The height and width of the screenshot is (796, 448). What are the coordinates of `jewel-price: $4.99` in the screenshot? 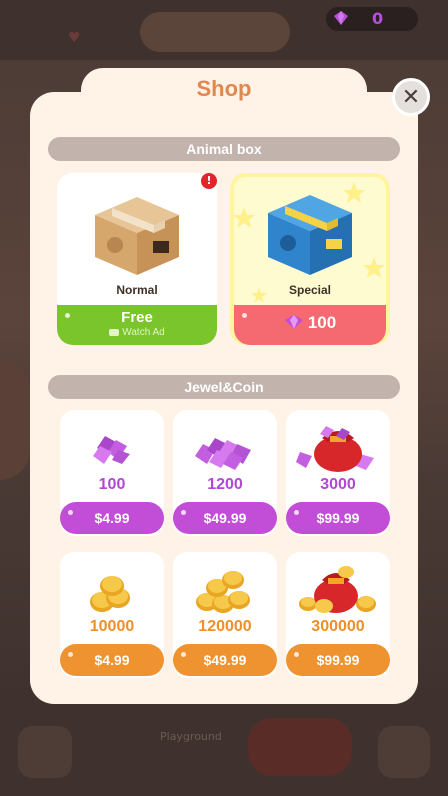 It's located at (112, 518).